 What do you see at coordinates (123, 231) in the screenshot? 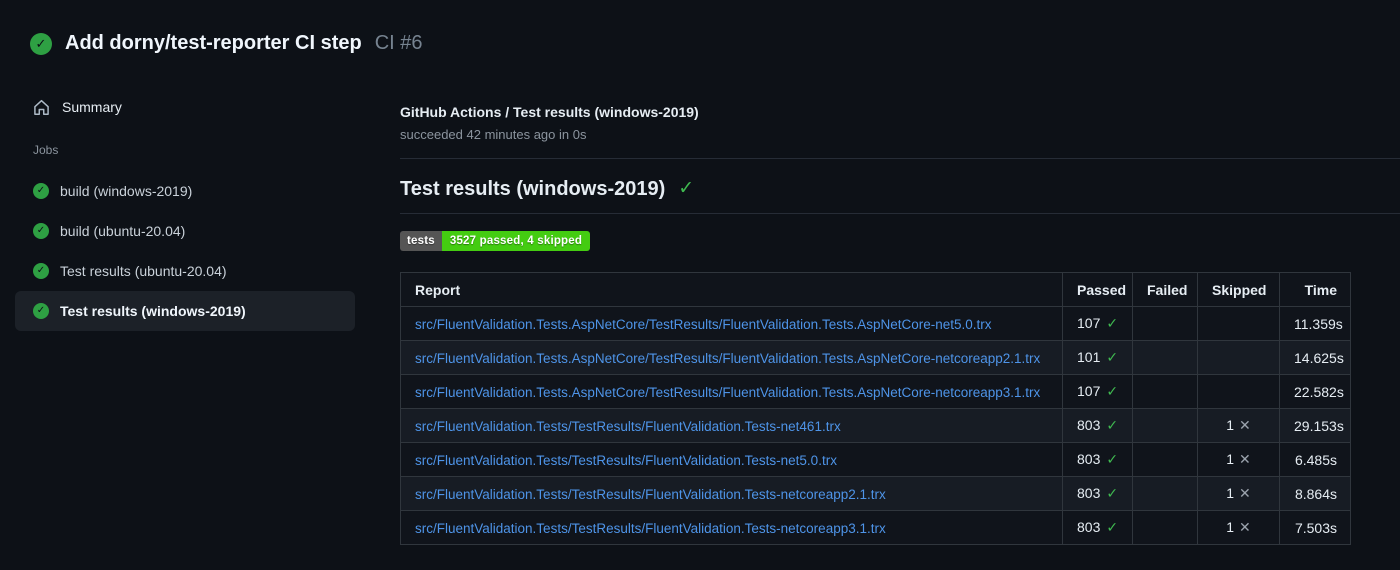
I see `job-label: build (ubuntu-20.04)` at bounding box center [123, 231].